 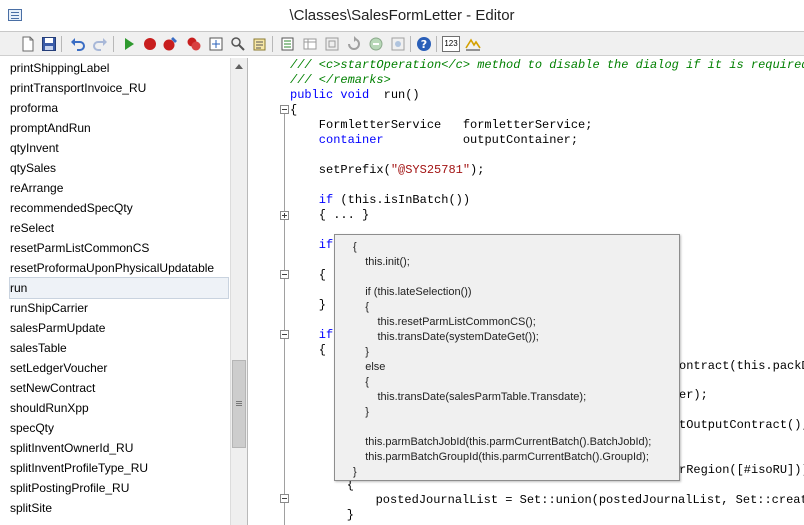 What do you see at coordinates (194, 44) in the screenshot?
I see `remove-breakpoints-icon` at bounding box center [194, 44].